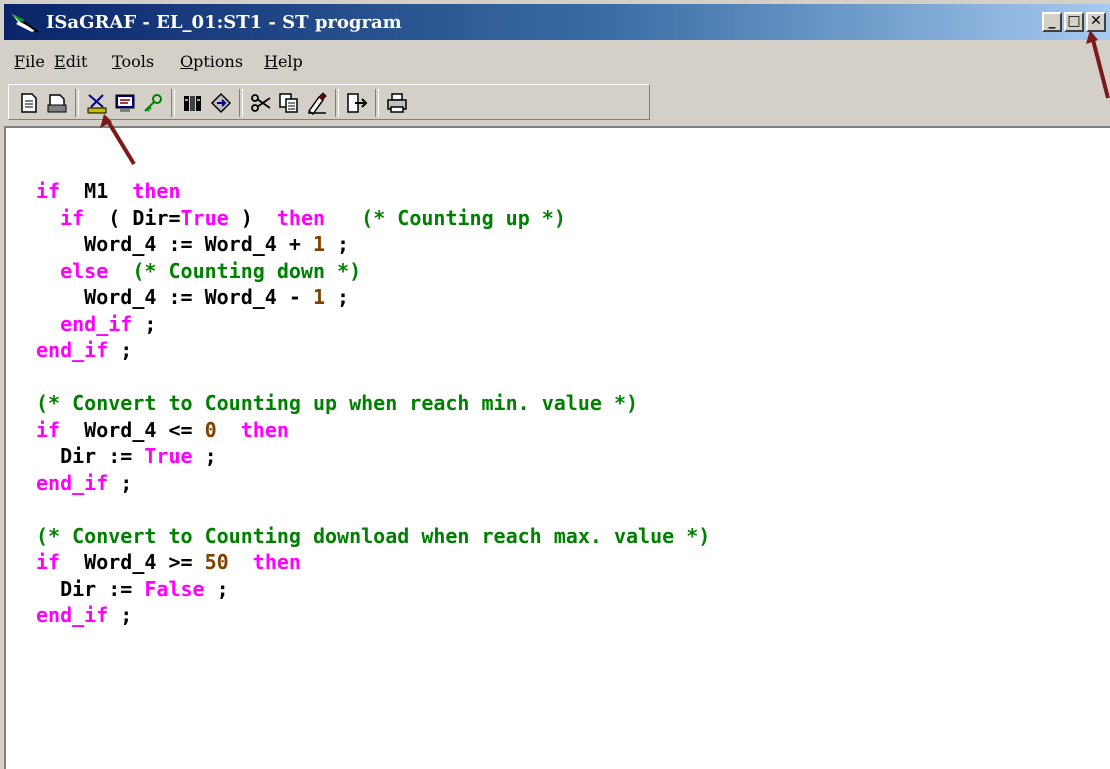  I want to click on print-icon, so click(397, 103).